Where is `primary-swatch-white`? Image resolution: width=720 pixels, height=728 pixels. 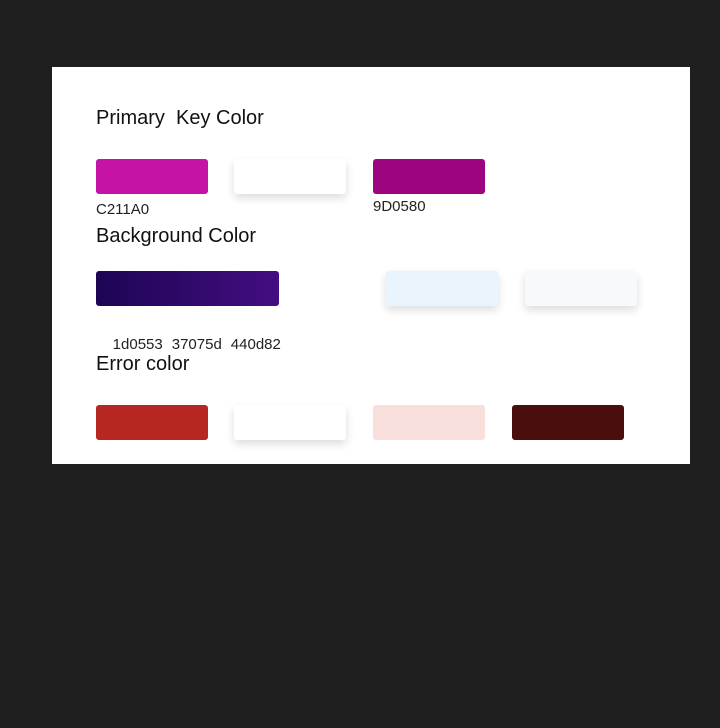 primary-swatch-white is located at coordinates (290, 176).